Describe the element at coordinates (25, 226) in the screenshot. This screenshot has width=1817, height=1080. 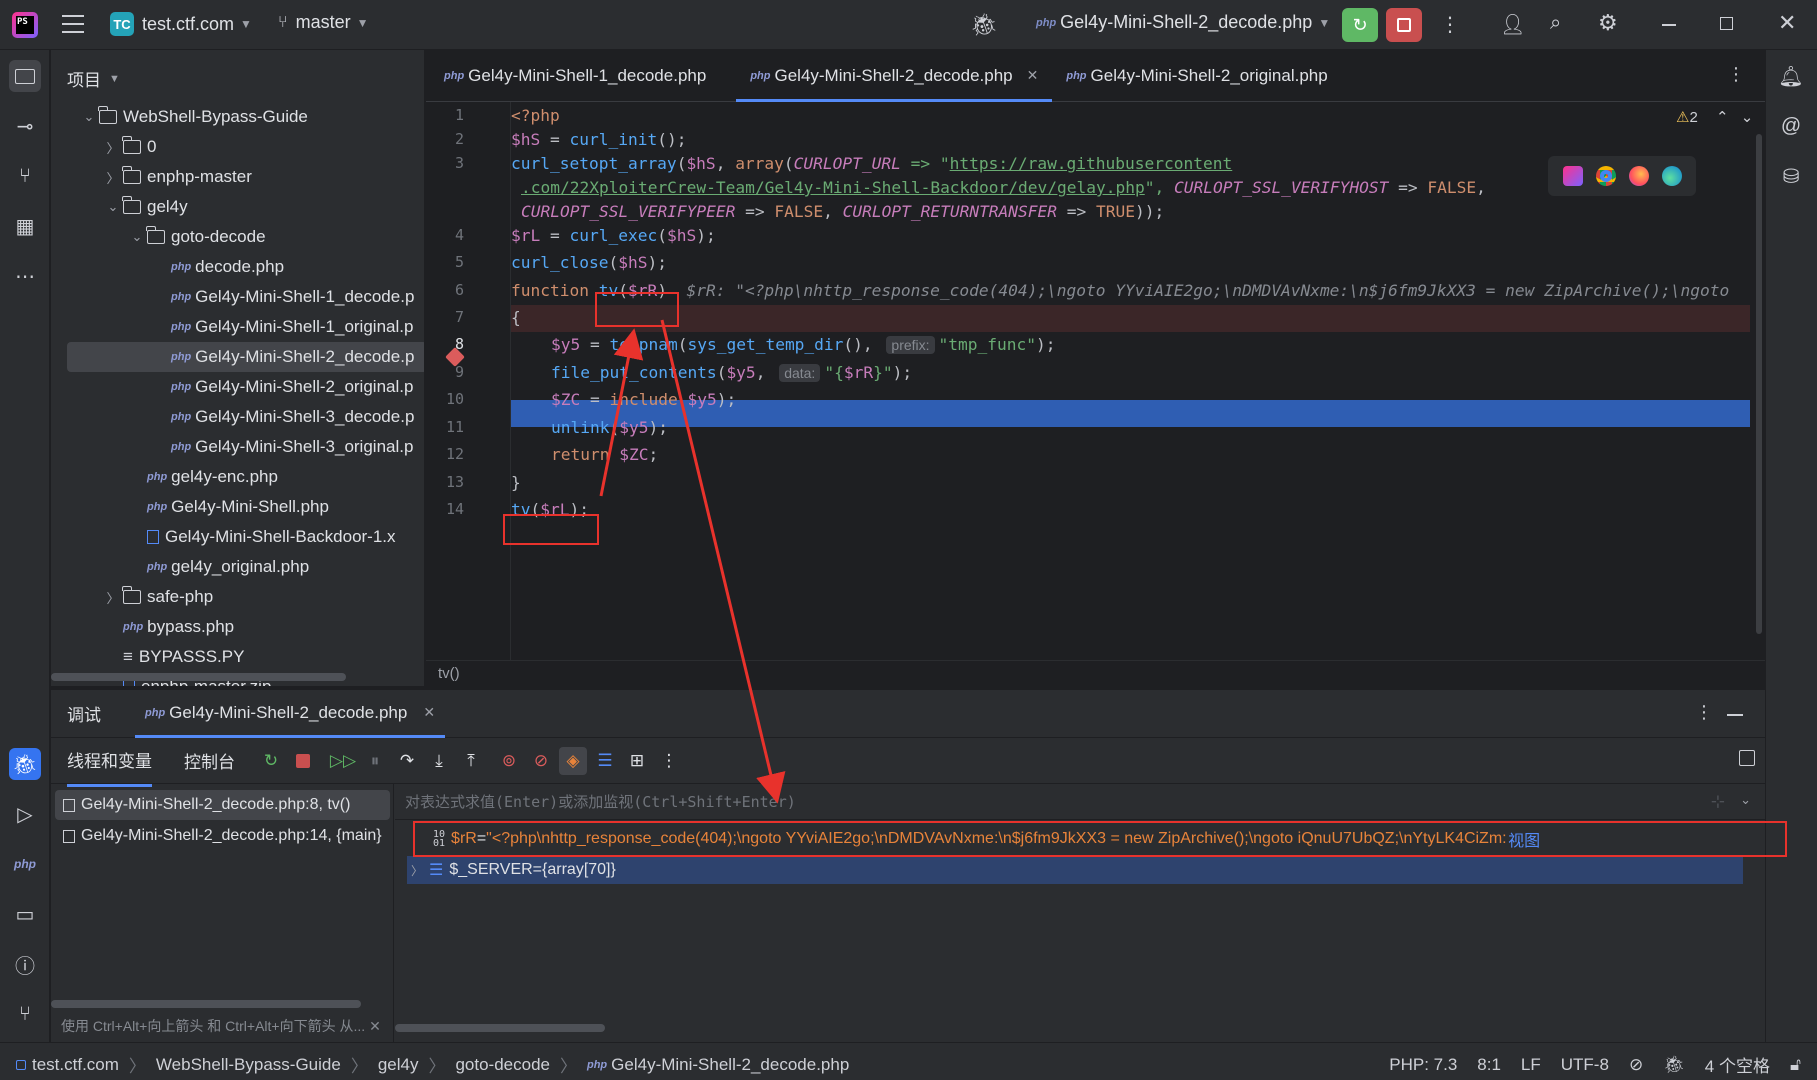
I see `structure-icon: ▦` at that location.